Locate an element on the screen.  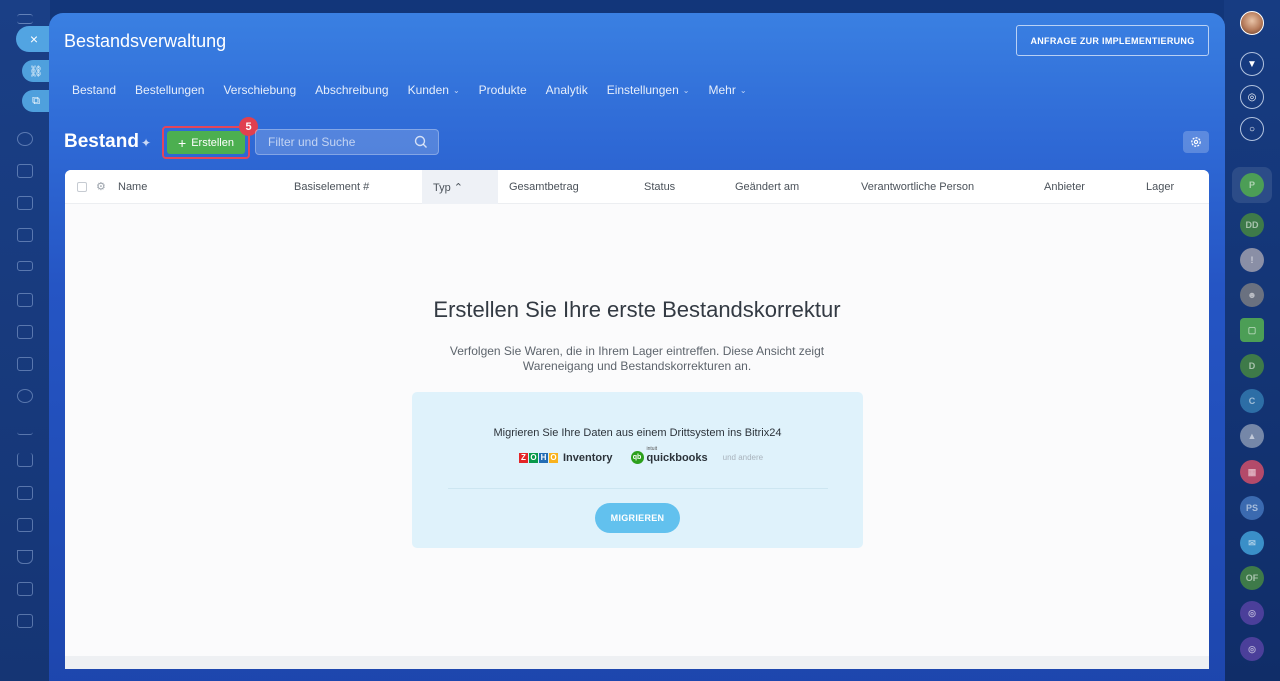
nav-item-analytik: Analytik is located at coordinates (567, 90).